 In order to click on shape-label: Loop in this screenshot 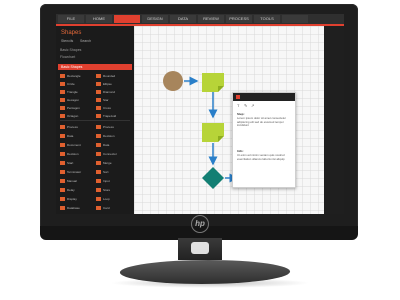, I will do `click(106, 199)`.